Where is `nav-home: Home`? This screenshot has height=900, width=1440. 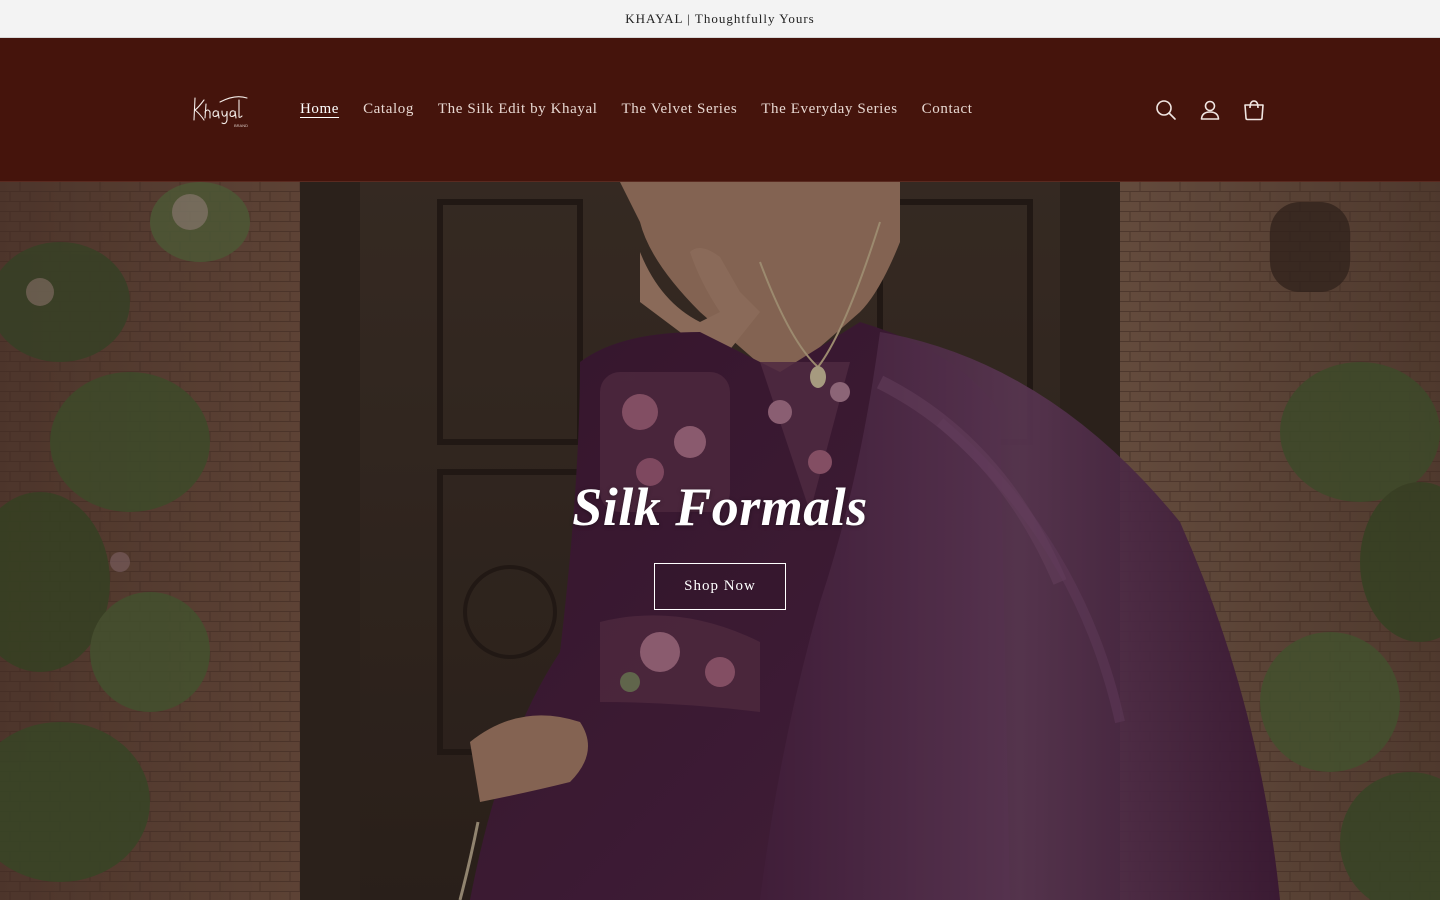 nav-home: Home is located at coordinates (319, 109).